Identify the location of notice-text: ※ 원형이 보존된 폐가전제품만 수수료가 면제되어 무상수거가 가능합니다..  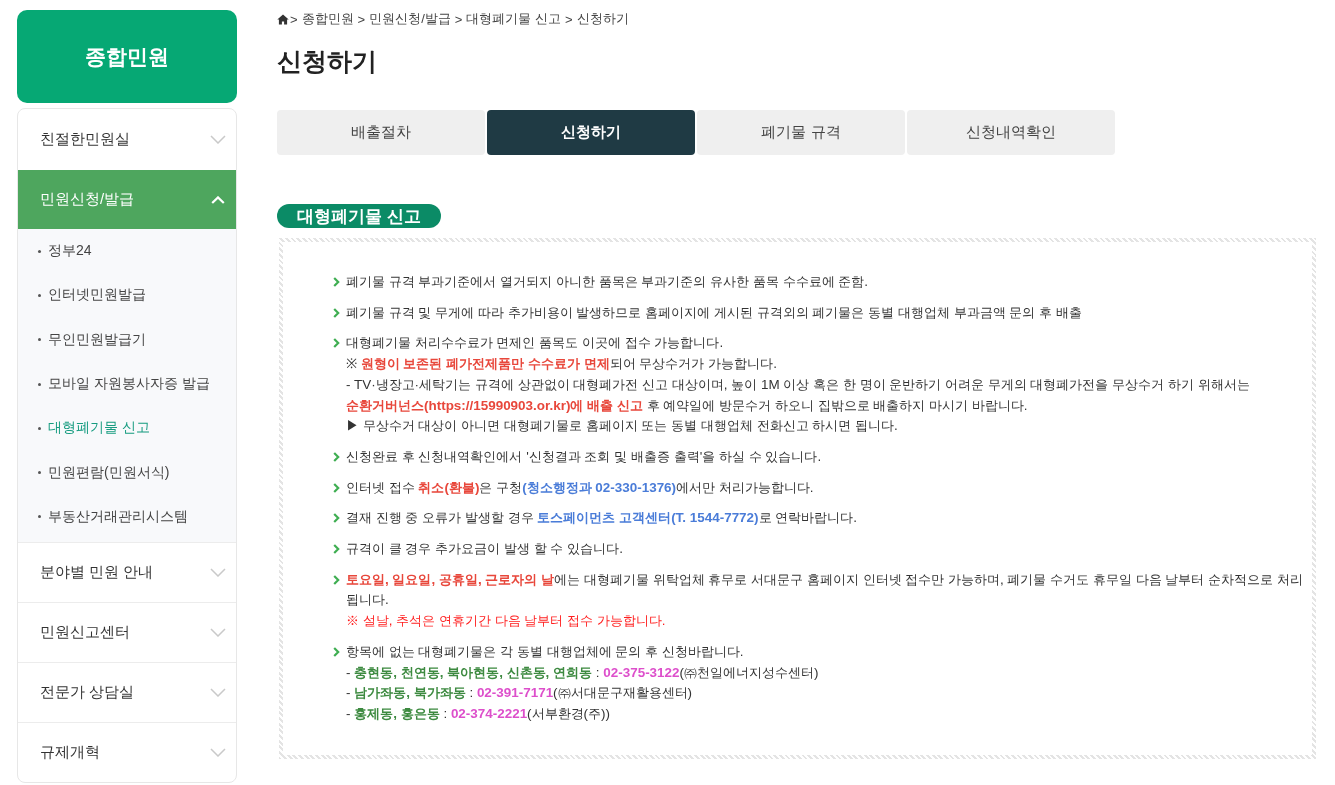
(562, 364).